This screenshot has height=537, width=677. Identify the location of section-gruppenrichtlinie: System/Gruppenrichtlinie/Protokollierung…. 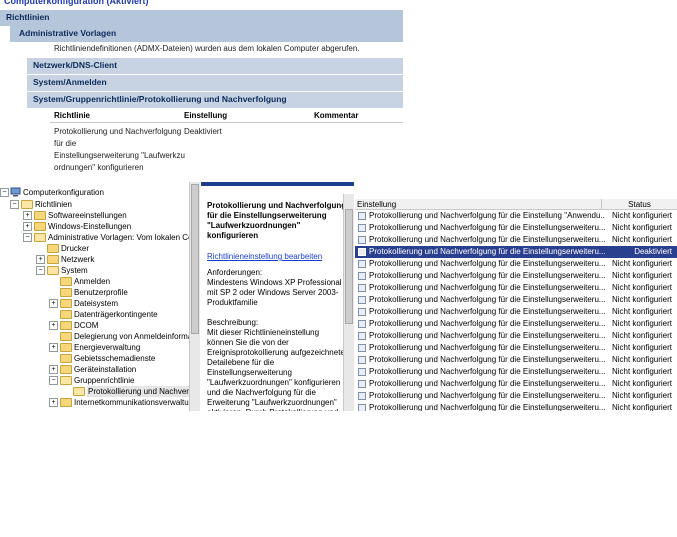
(215, 100).